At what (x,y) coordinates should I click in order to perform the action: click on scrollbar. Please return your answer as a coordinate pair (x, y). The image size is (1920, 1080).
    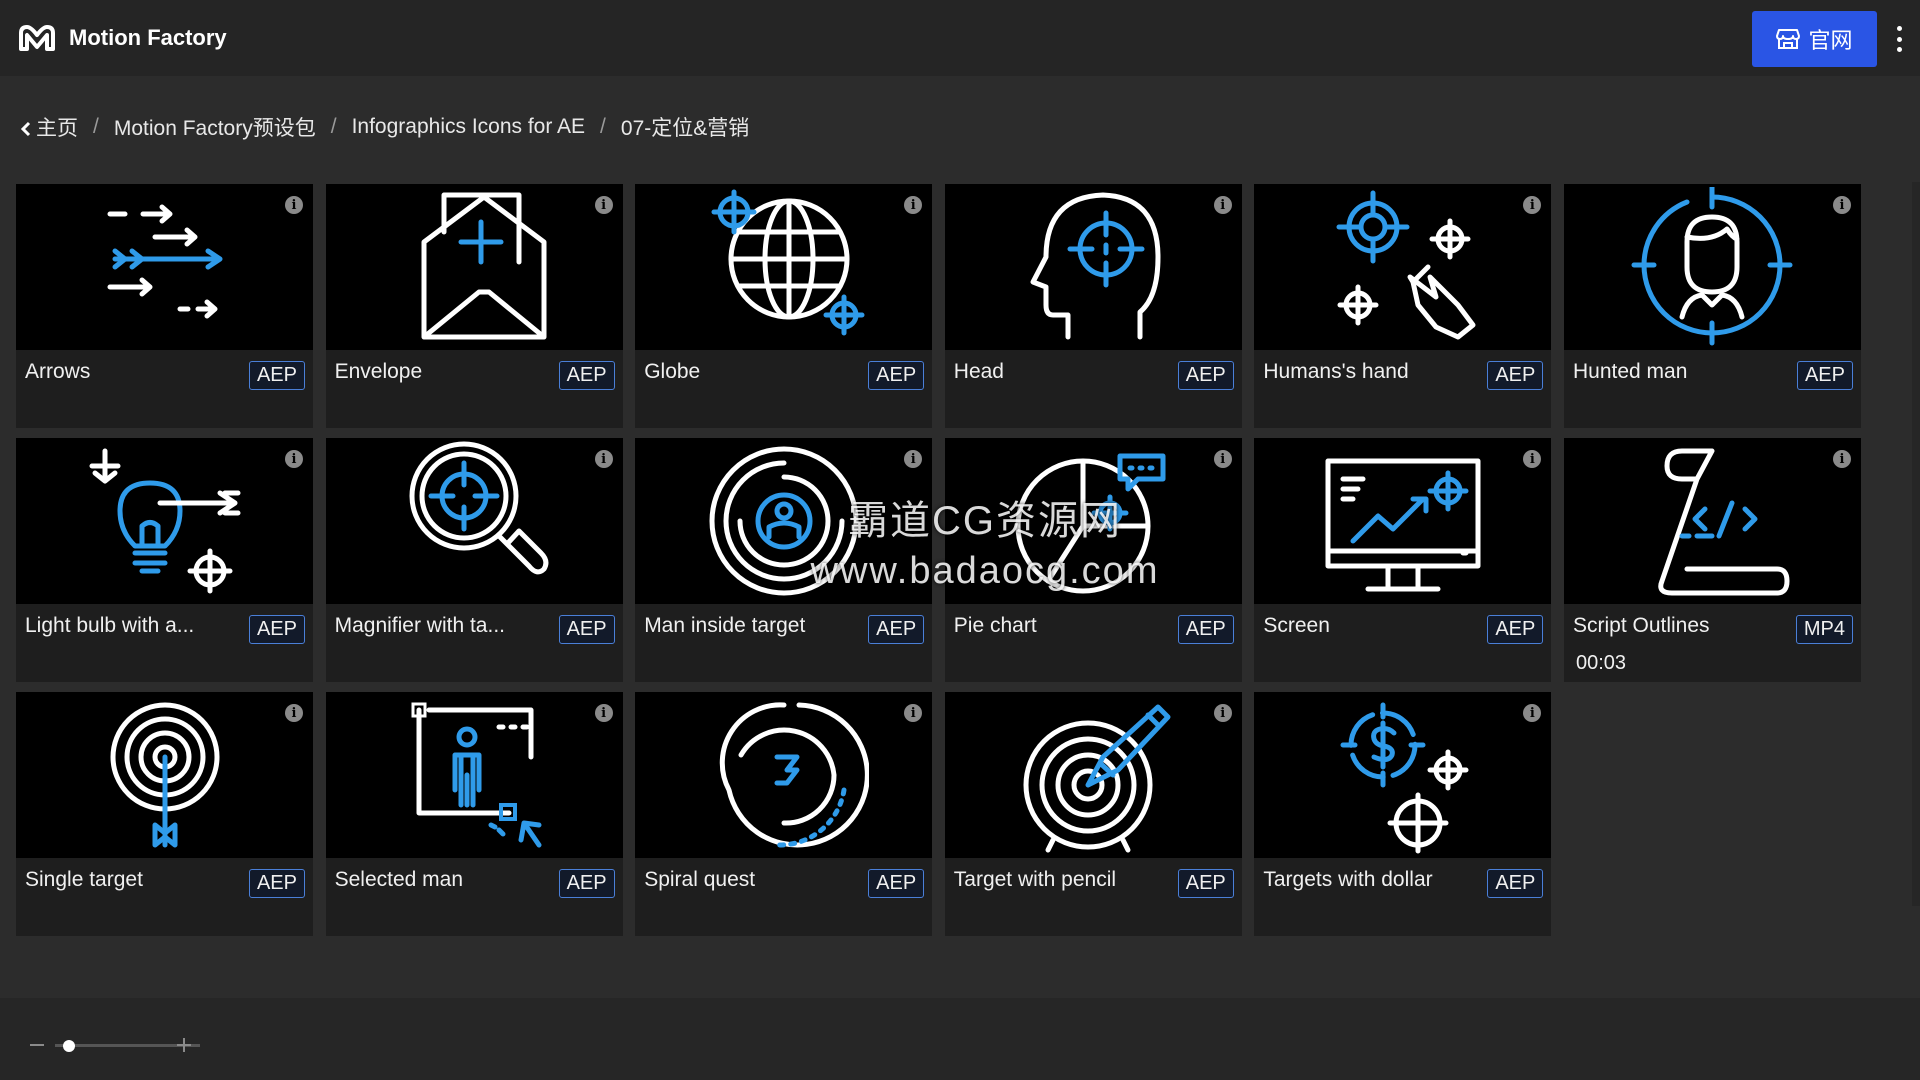
    Looking at the image, I should click on (1916, 544).